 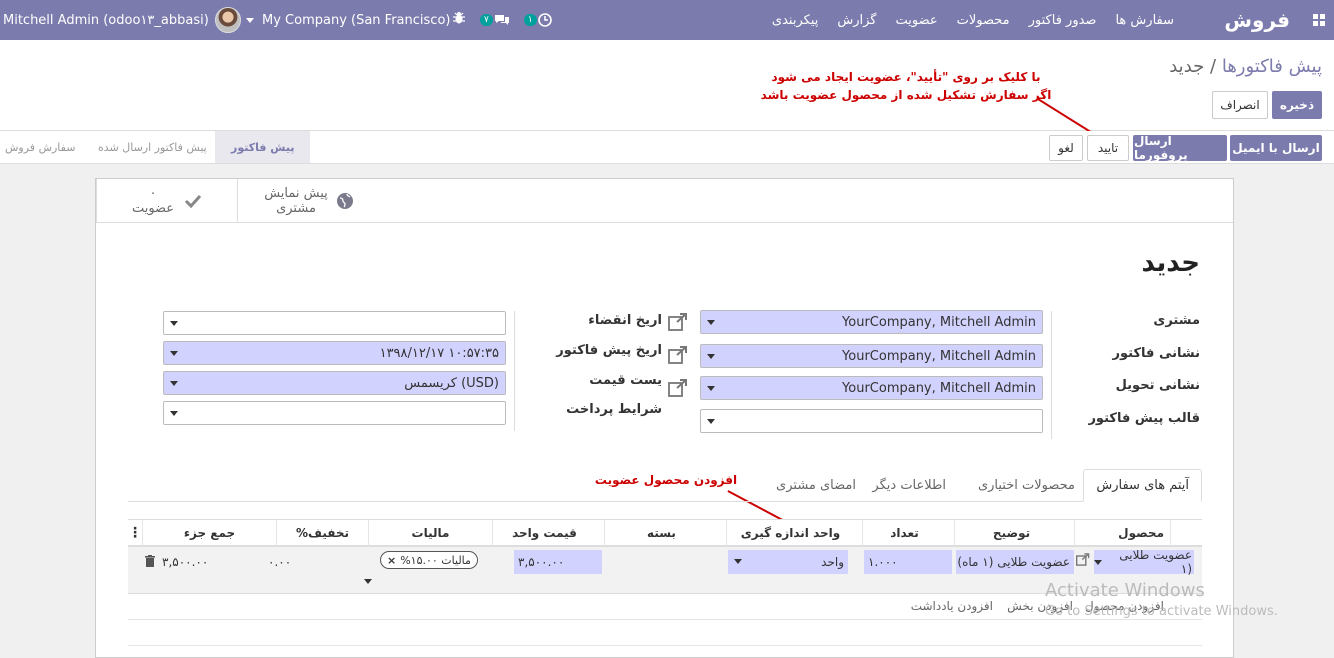 I want to click on customer-label: مشتری, so click(x=1176, y=320).